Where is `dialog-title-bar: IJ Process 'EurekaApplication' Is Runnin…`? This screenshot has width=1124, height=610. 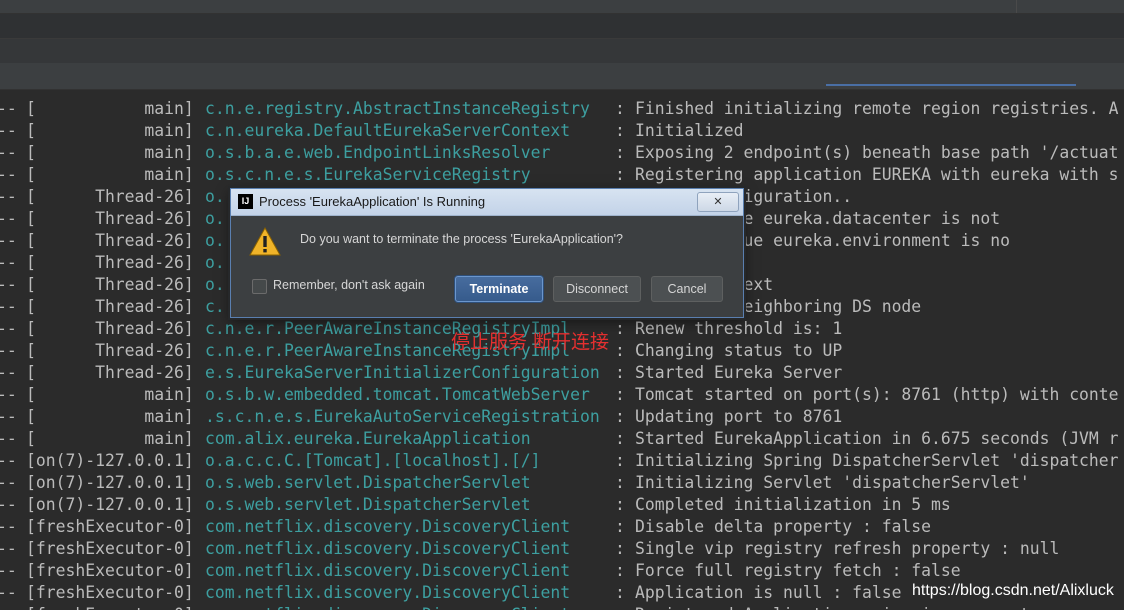 dialog-title-bar: IJ Process 'EurekaApplication' Is Runnin… is located at coordinates (487, 202).